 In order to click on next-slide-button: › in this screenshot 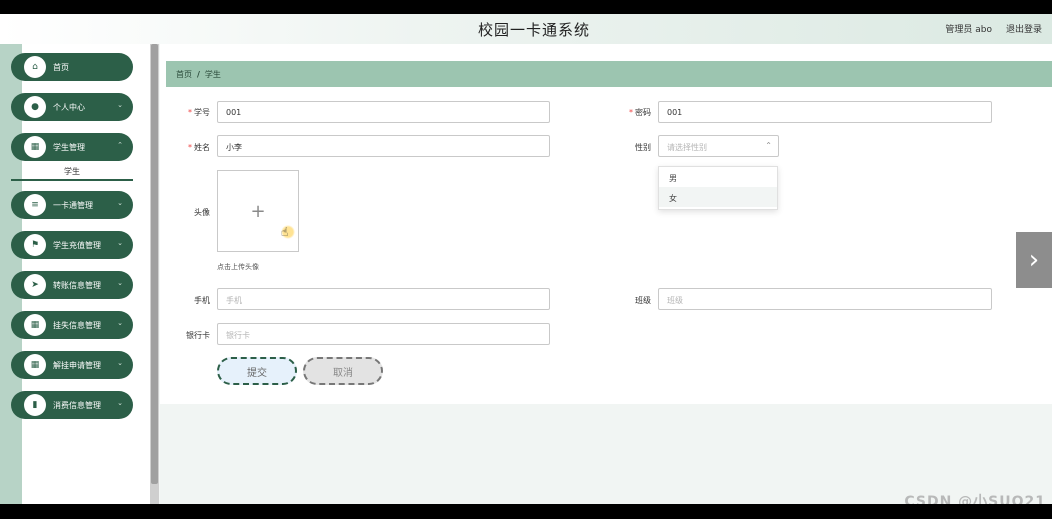, I will do `click(1034, 260)`.